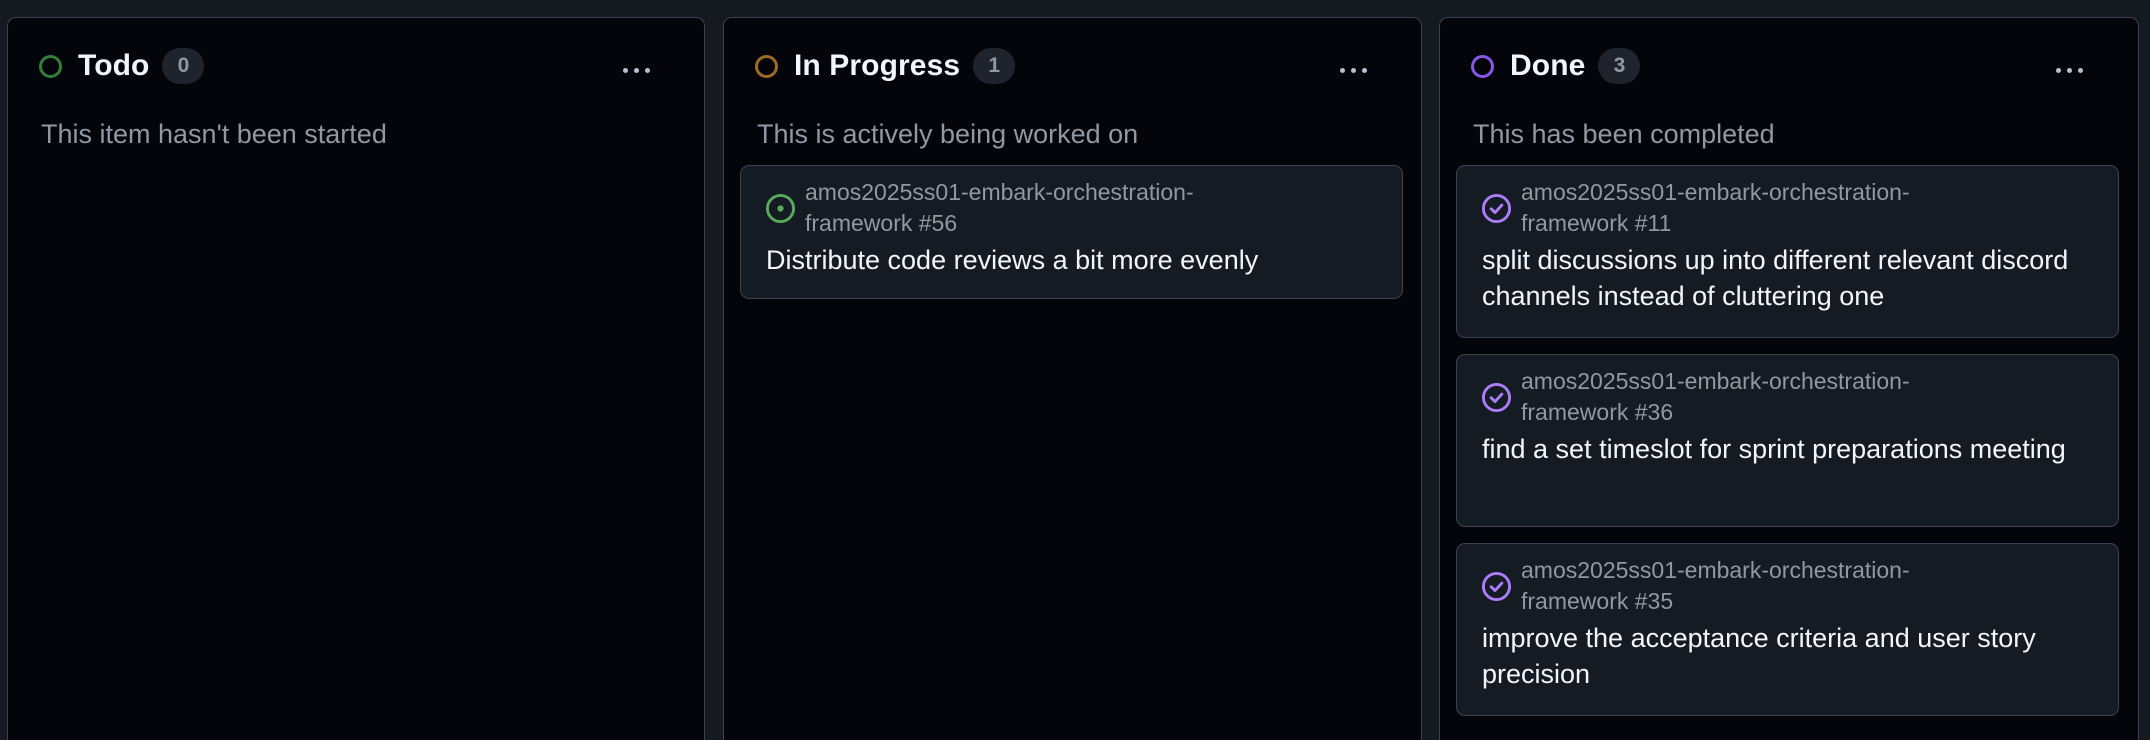 This screenshot has width=2150, height=740. What do you see at coordinates (877, 65) in the screenshot?
I see `column-title: In Progress` at bounding box center [877, 65].